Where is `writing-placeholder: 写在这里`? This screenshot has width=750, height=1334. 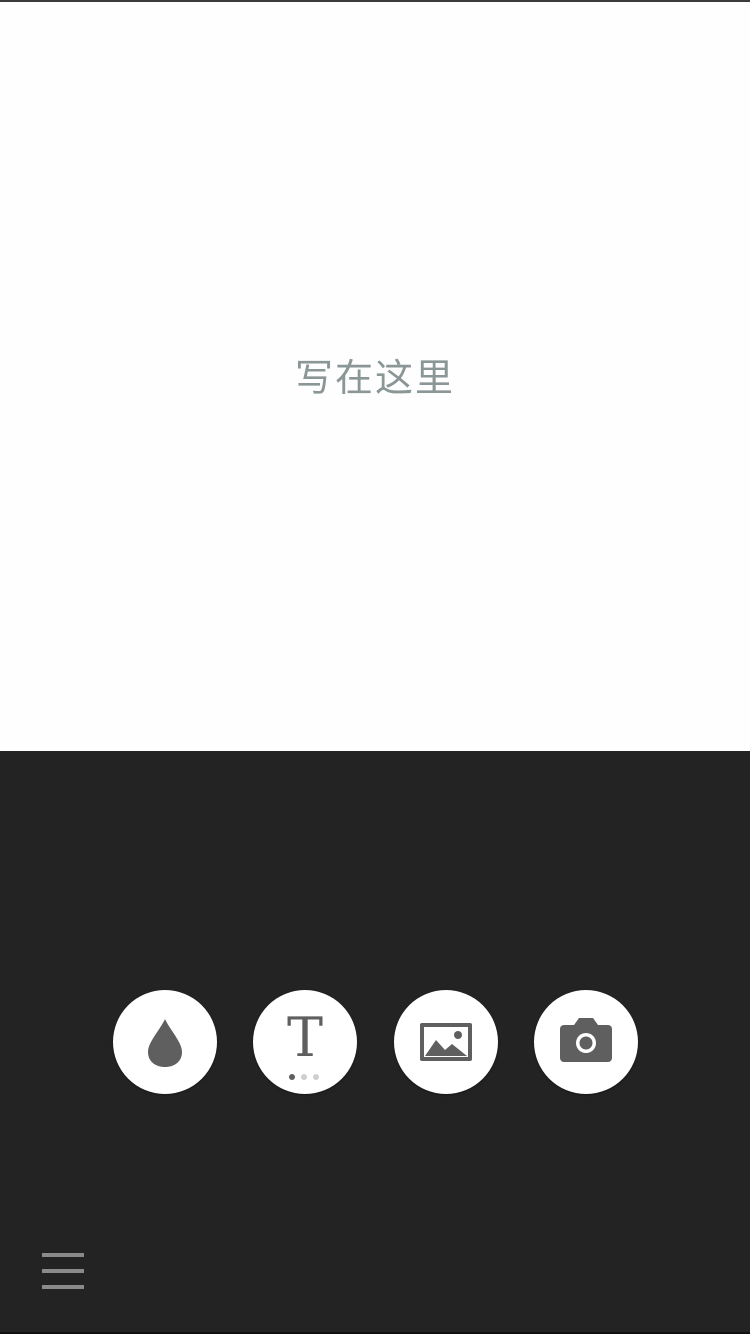 writing-placeholder: 写在这里 is located at coordinates (374, 378).